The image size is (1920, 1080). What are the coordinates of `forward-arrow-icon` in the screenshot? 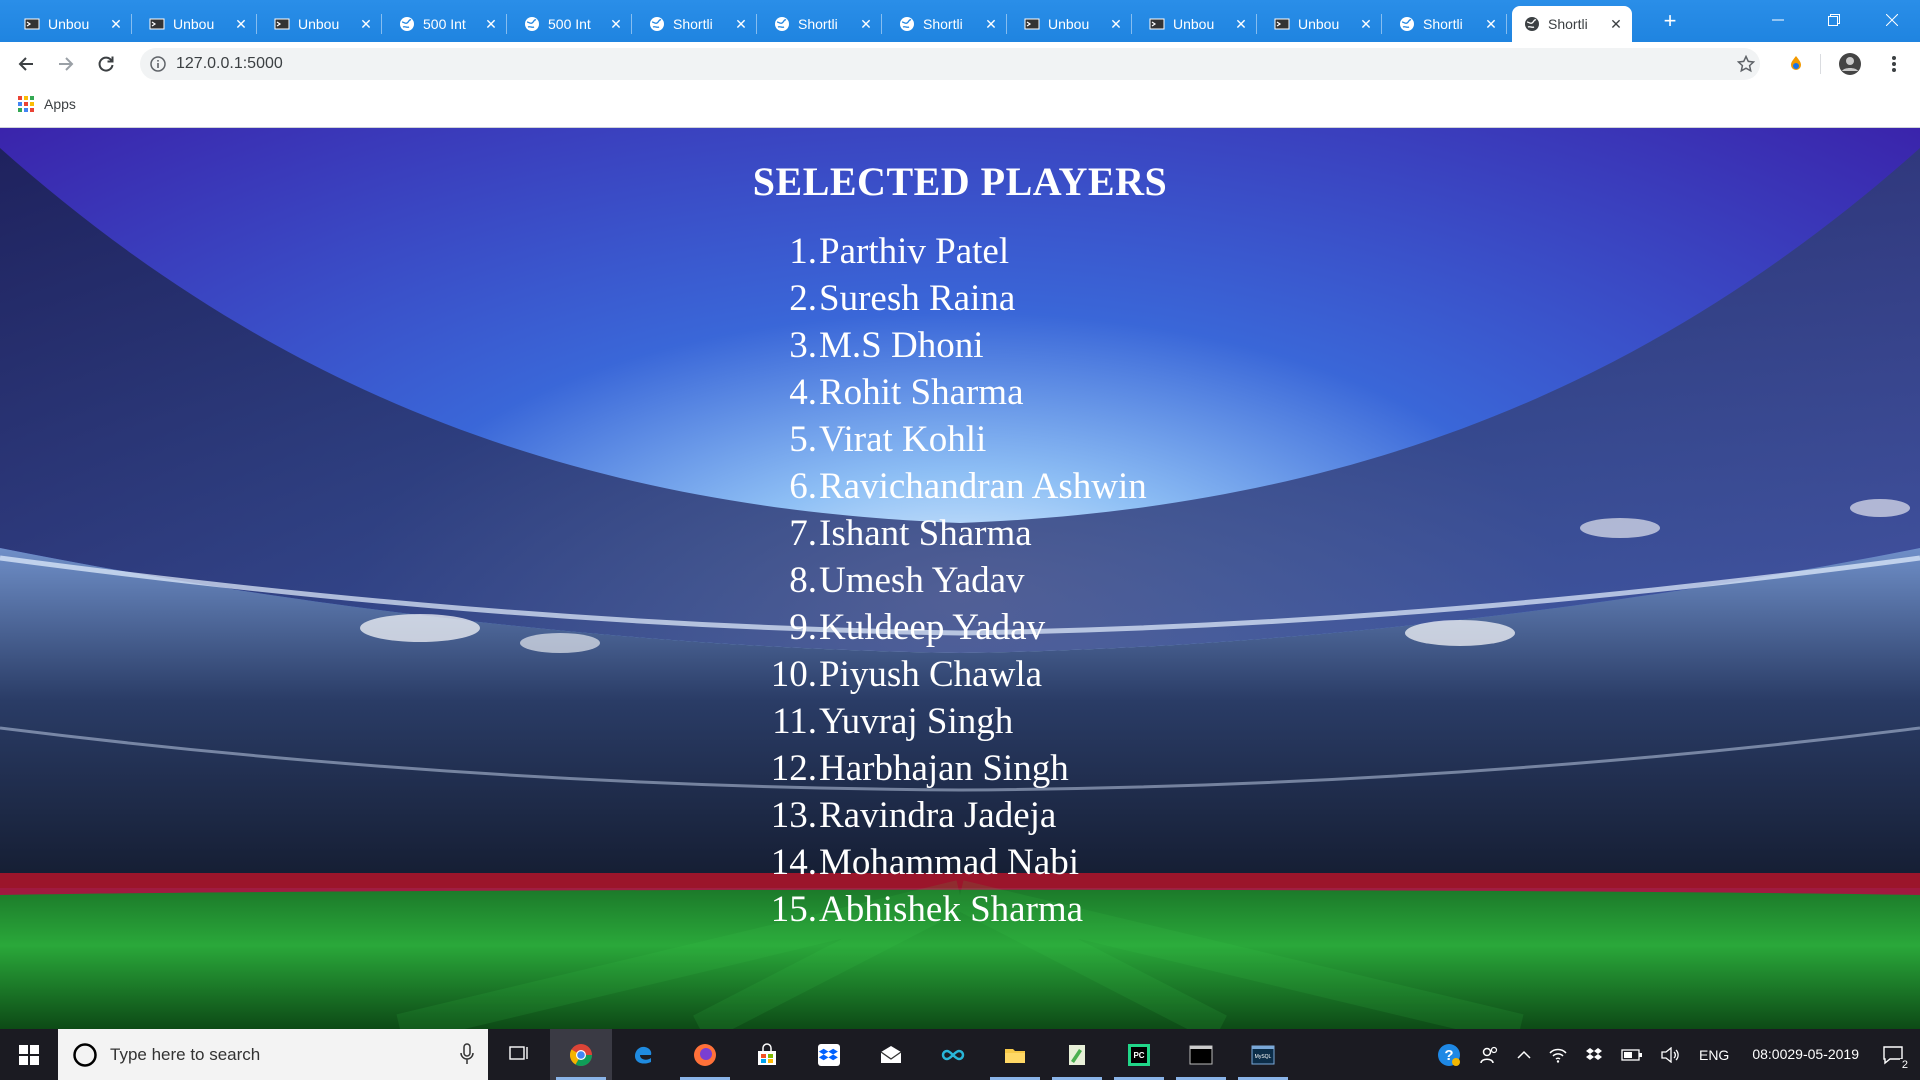 It's located at (66, 64).